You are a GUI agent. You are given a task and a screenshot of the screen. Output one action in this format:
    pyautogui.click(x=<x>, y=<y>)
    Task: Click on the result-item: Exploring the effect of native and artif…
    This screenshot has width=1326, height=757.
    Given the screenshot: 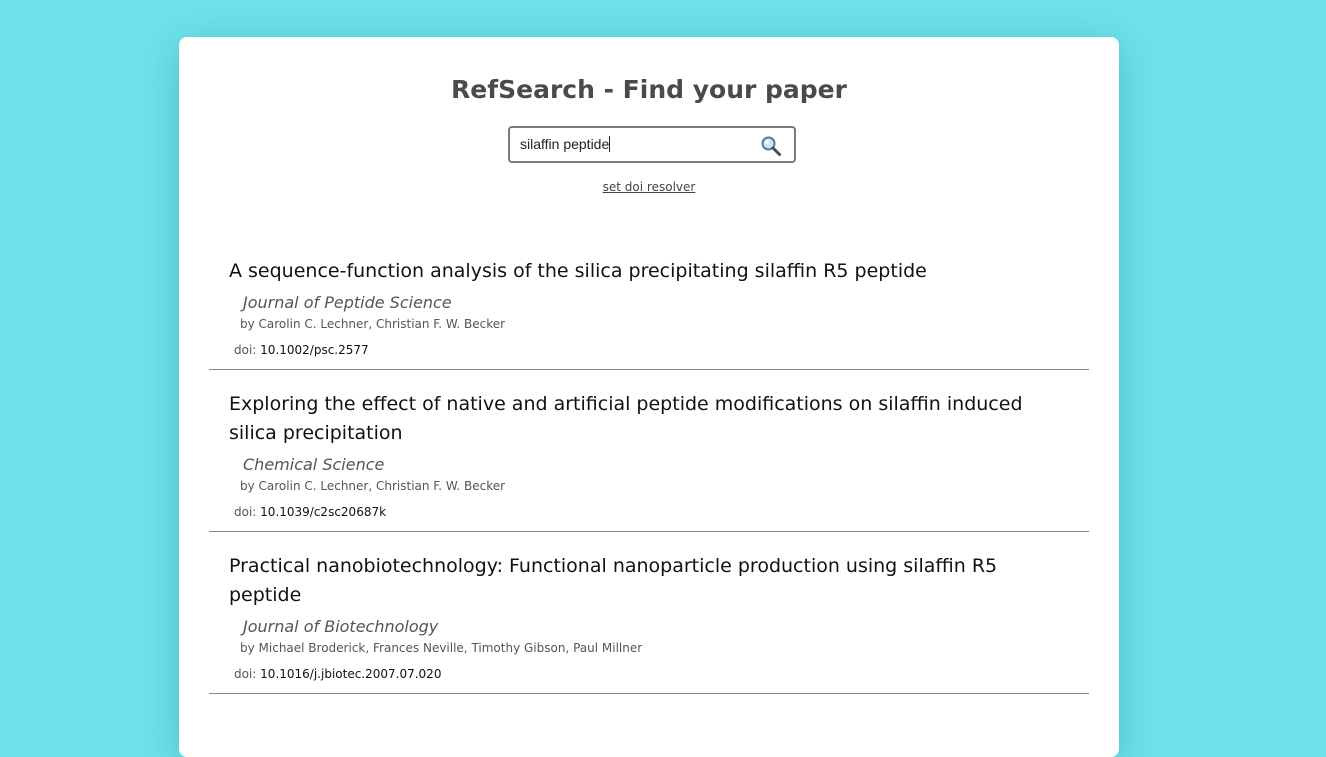 What is the action you would take?
    pyautogui.click(x=649, y=451)
    